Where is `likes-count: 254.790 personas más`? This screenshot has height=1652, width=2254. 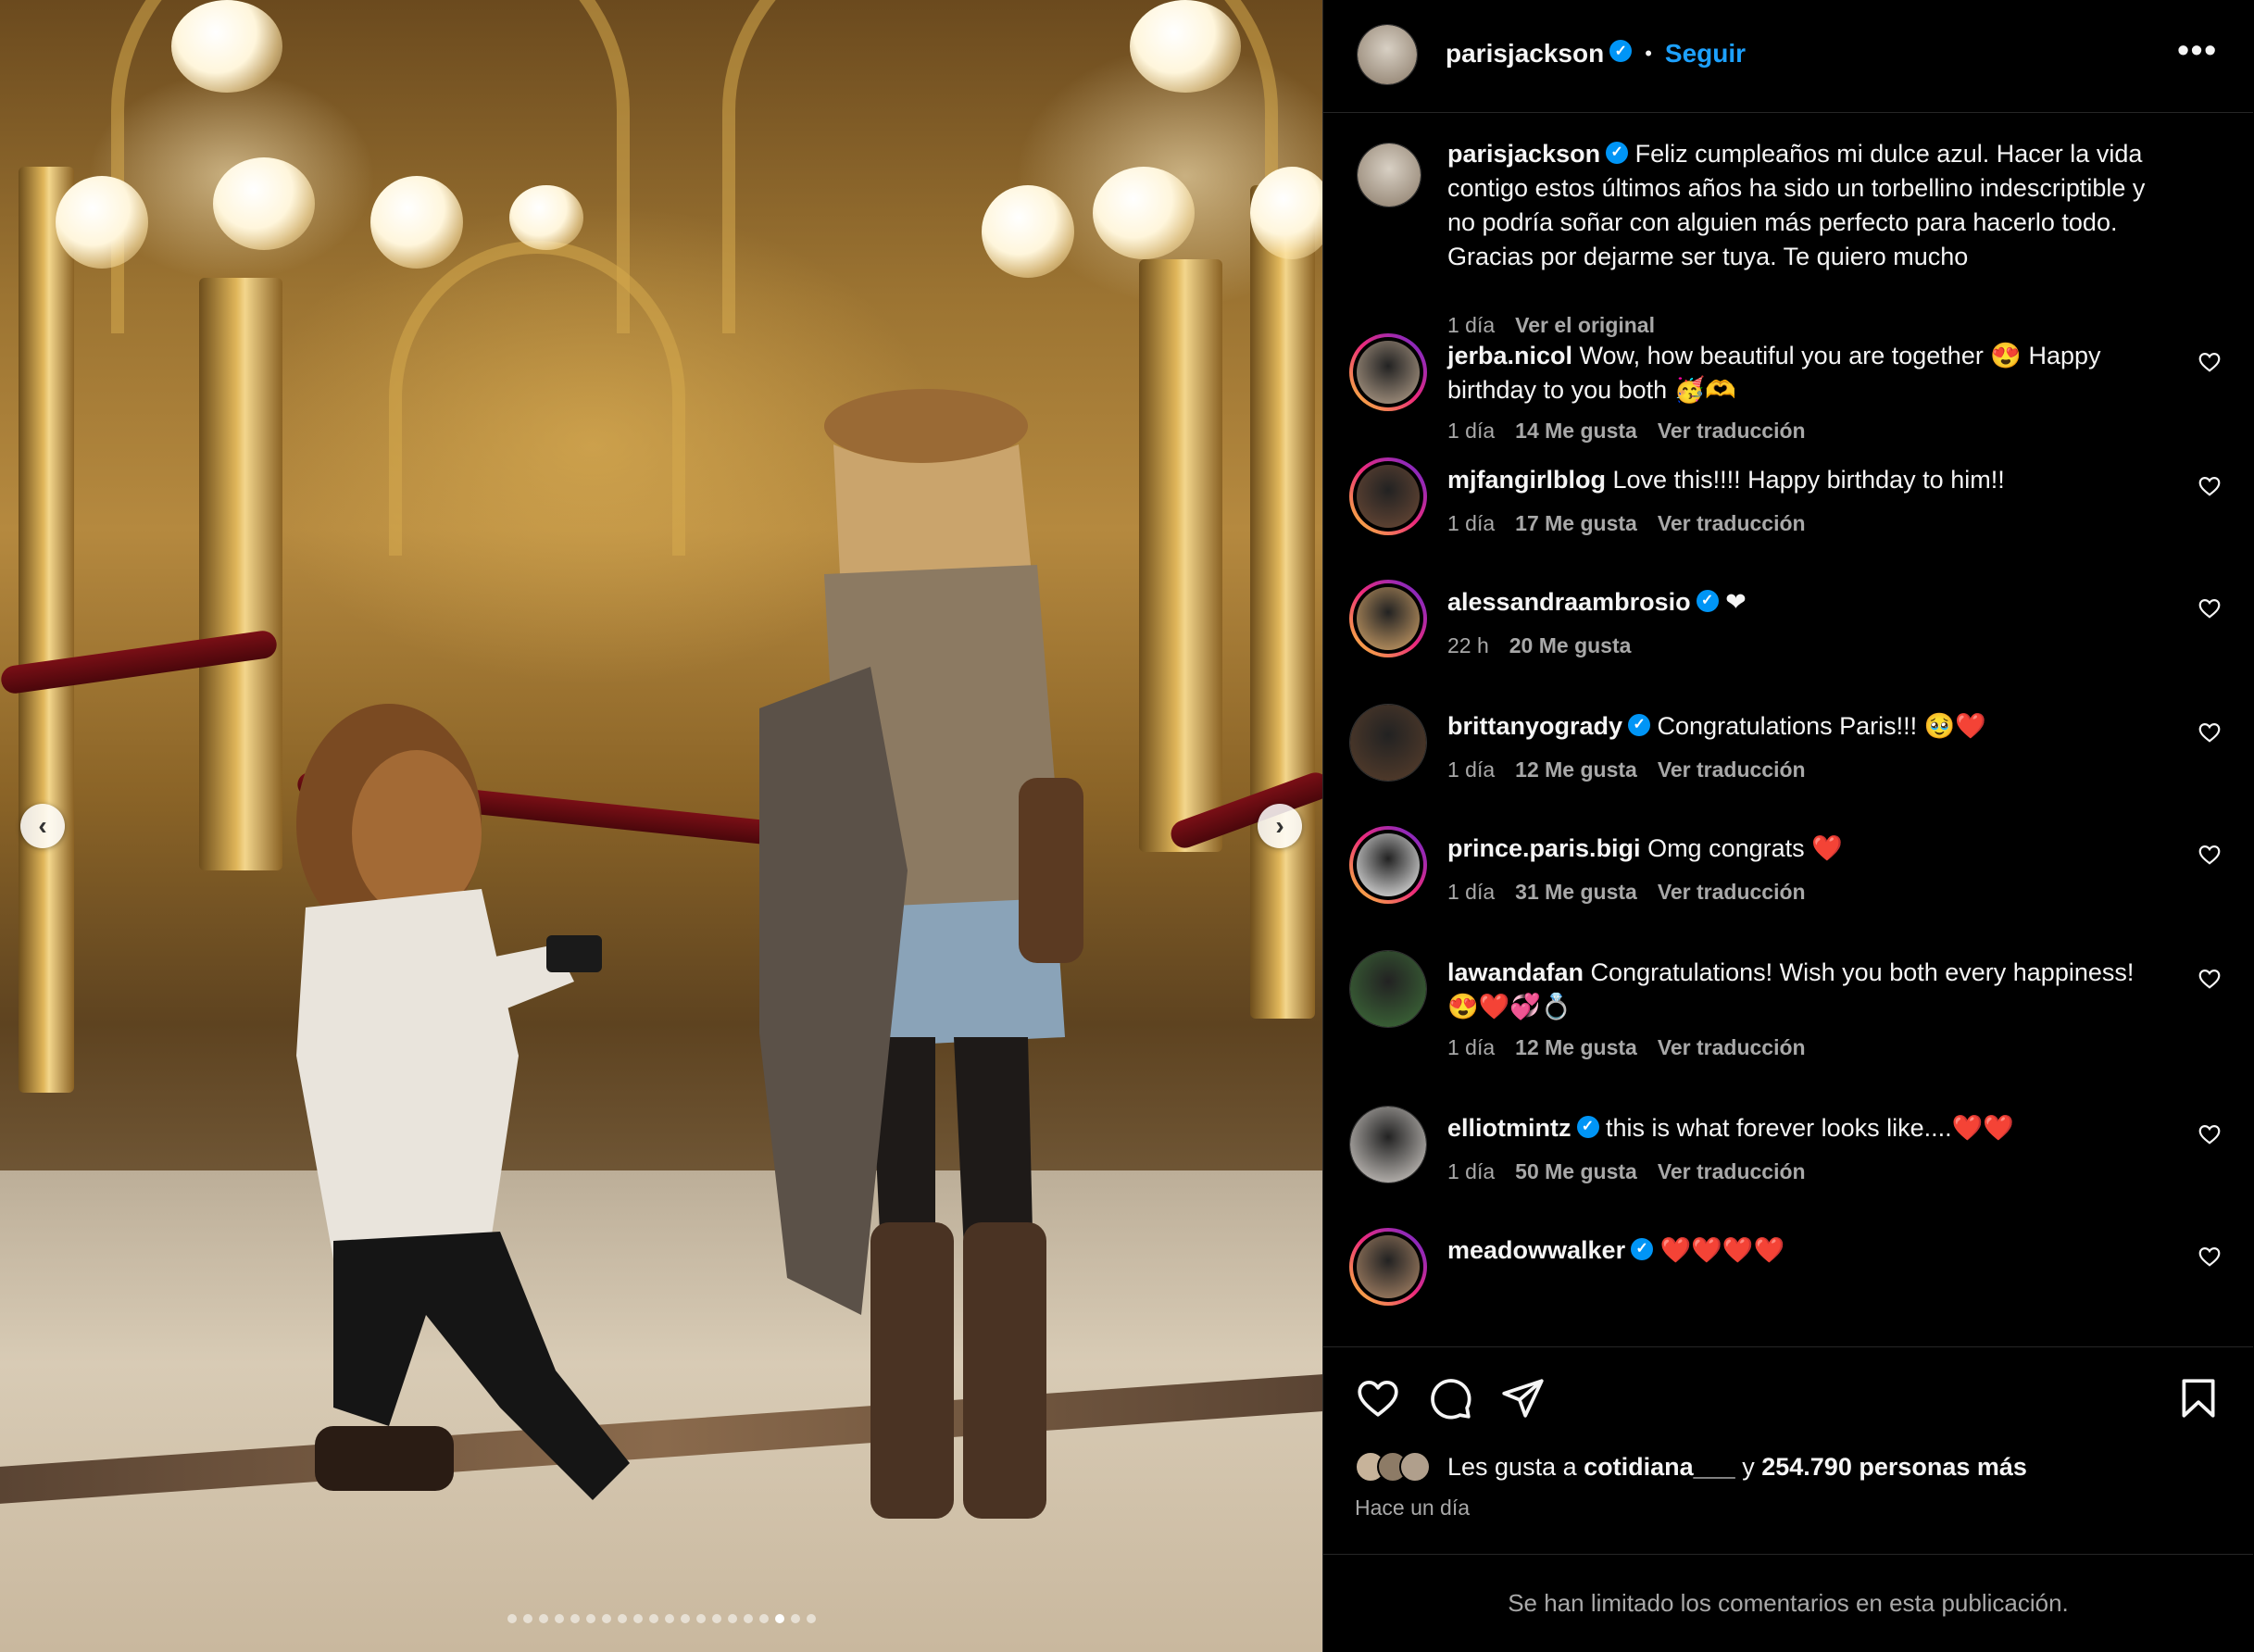
likes-count: 254.790 personas más is located at coordinates (1894, 1467).